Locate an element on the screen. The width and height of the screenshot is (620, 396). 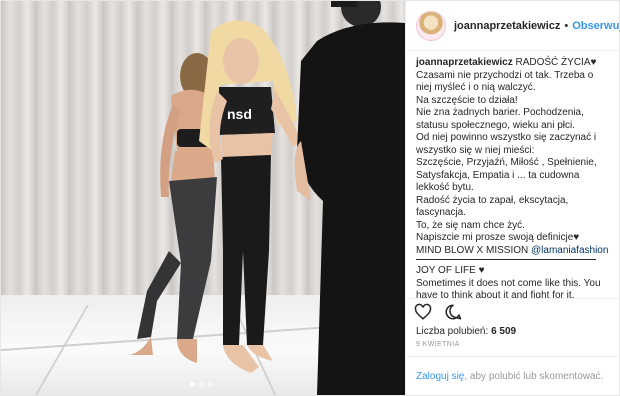
caption-line: statusu społecznego, wieku ani płci. is located at coordinates (495, 125).